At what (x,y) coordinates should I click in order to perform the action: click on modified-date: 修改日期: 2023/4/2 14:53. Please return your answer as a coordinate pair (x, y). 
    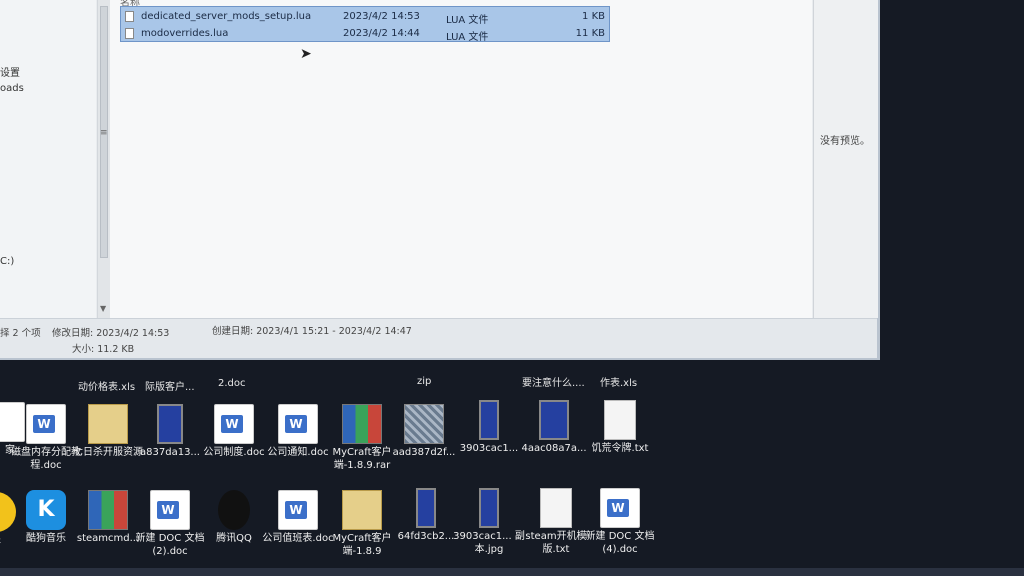
    Looking at the image, I should click on (111, 333).